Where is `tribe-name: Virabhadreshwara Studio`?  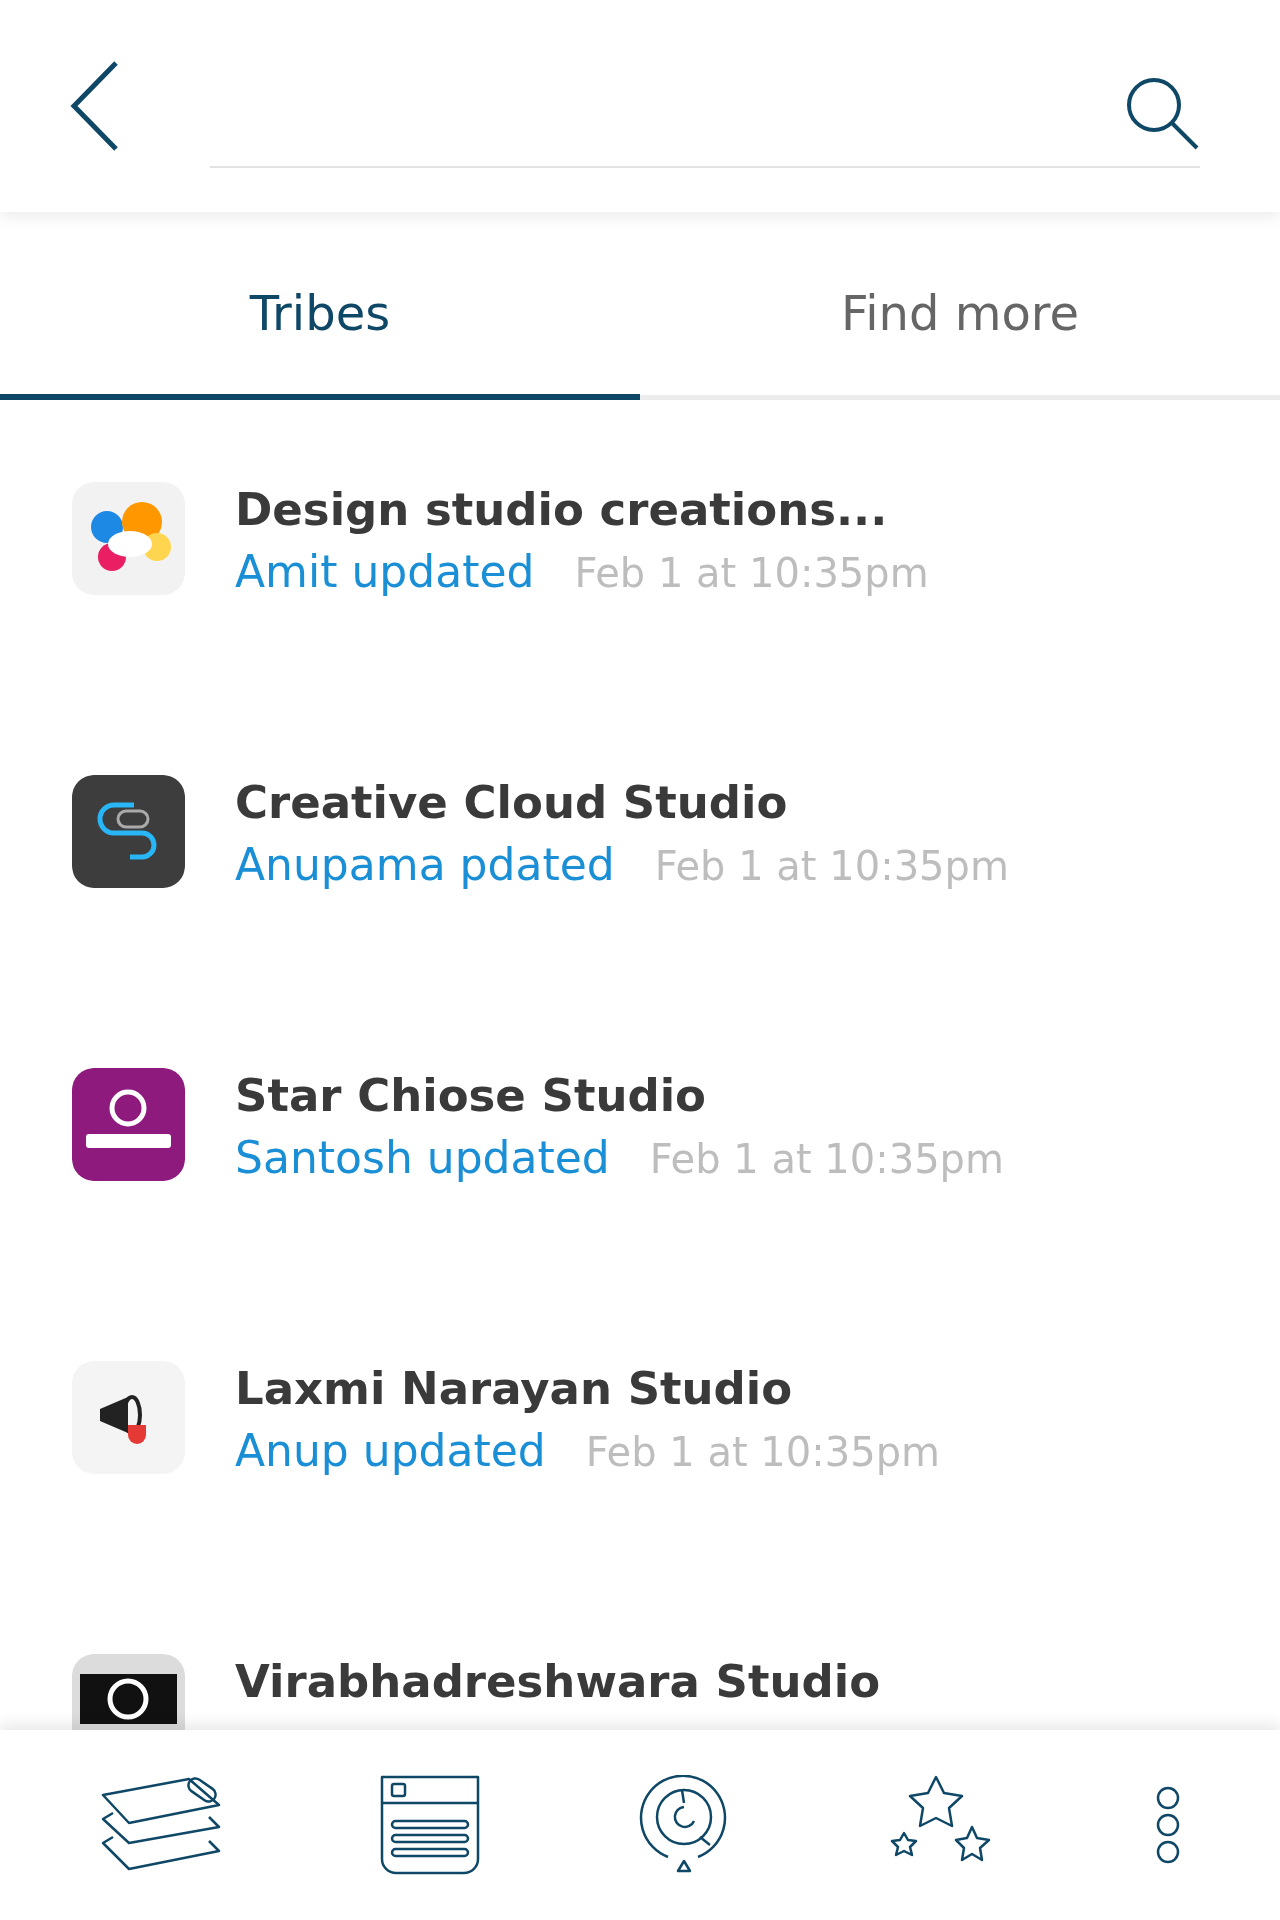 tribe-name: Virabhadreshwara Studio is located at coordinates (558, 1682).